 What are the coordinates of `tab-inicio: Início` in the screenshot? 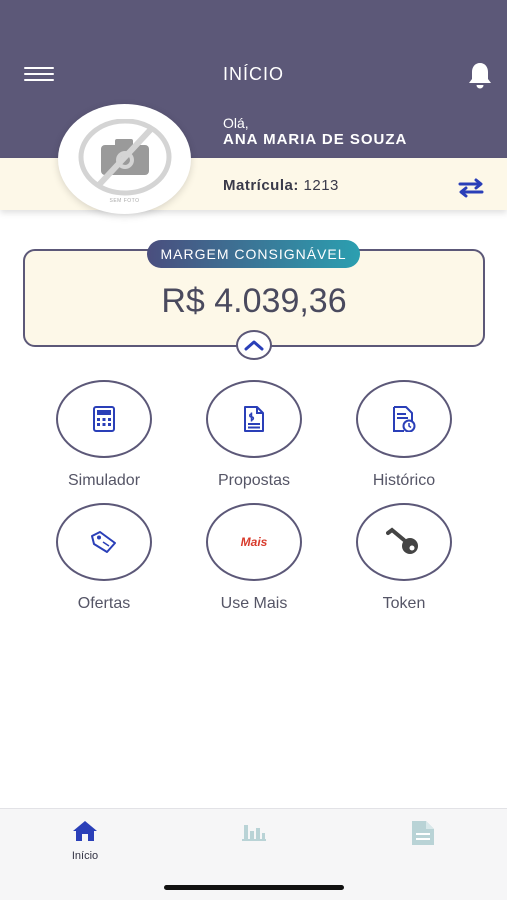 It's located at (85, 840).